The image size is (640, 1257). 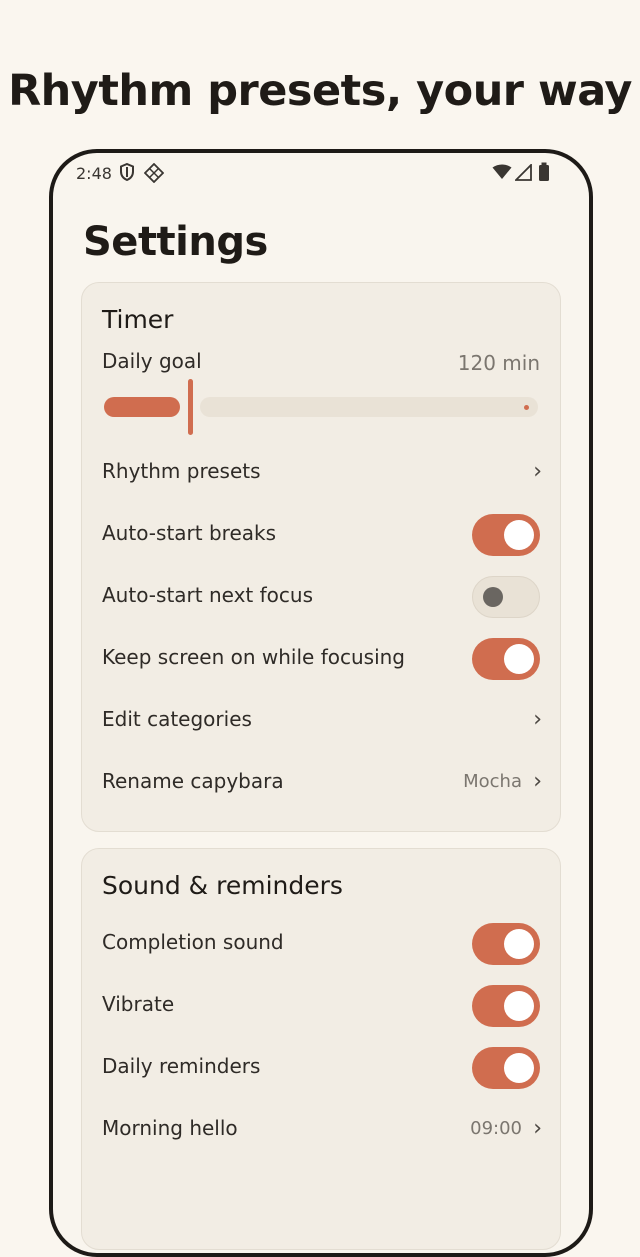 I want to click on keep-screen-on-row: Keep screen on while focusing, so click(x=321, y=659).